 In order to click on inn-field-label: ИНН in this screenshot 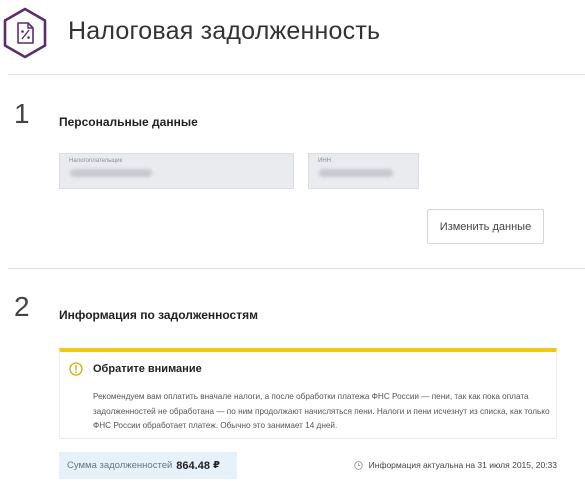, I will do `click(324, 161)`.